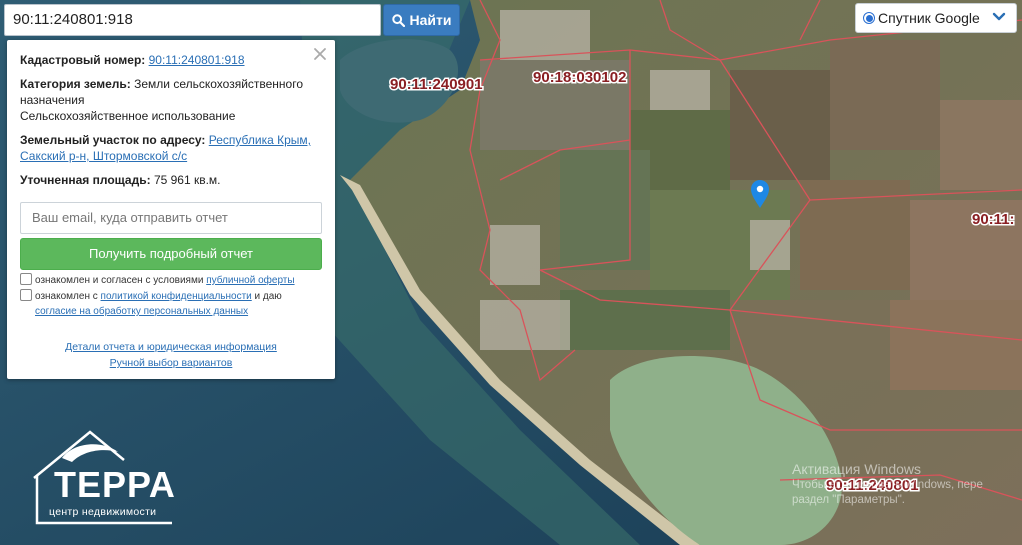  Describe the element at coordinates (187, 180) in the screenshot. I see `area-value: 75 961 кв.м.` at that location.